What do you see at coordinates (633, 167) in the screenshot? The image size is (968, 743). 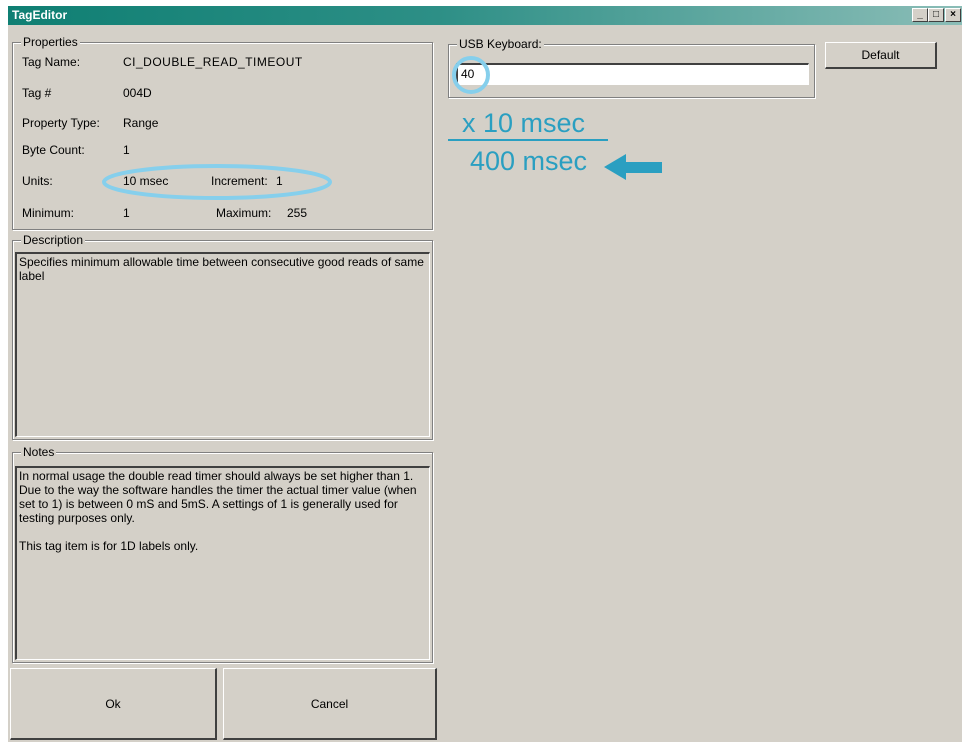 I see `annotation-arrow-icon` at bounding box center [633, 167].